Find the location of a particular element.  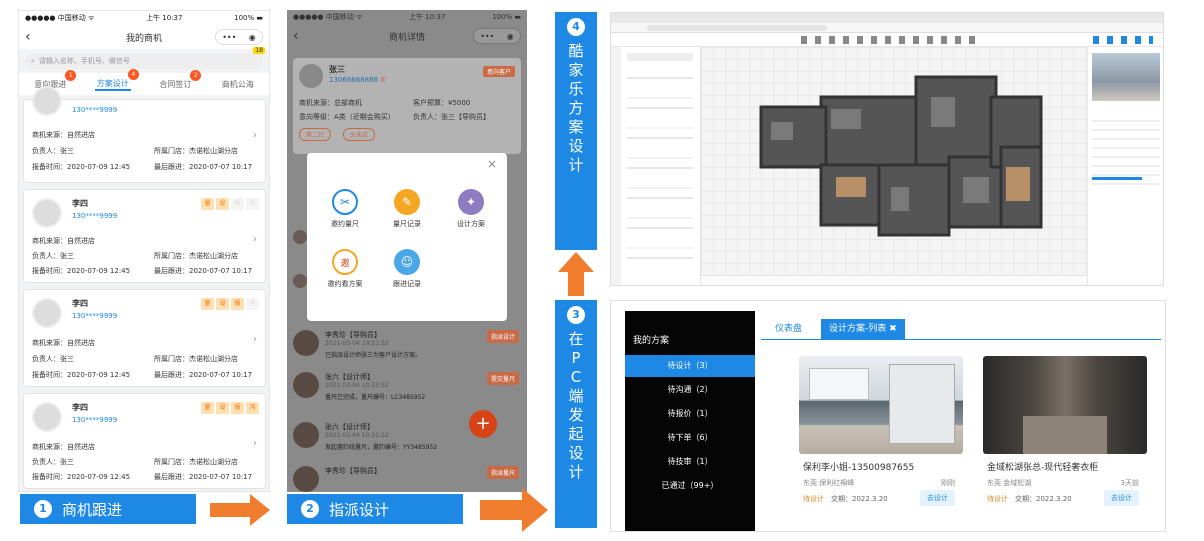

ruler-icon: ✂ is located at coordinates (345, 202).